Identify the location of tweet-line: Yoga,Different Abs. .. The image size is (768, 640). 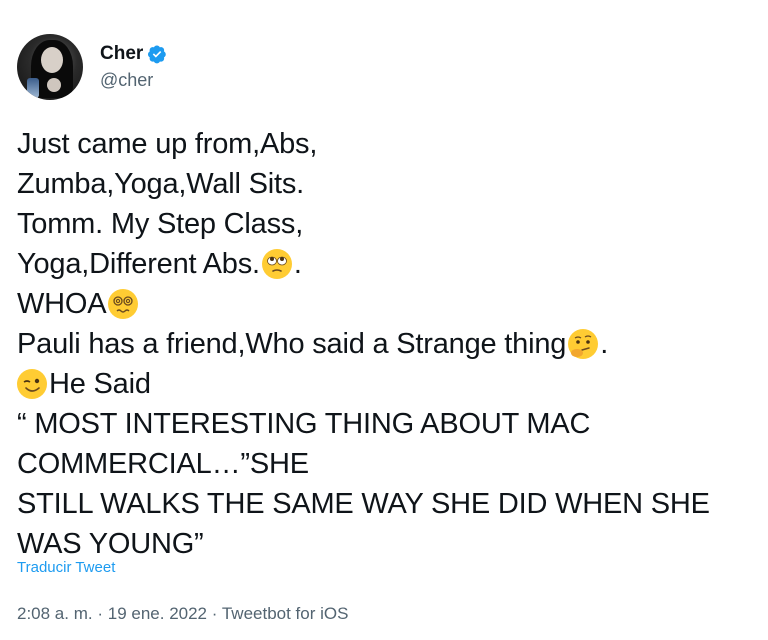
(159, 264).